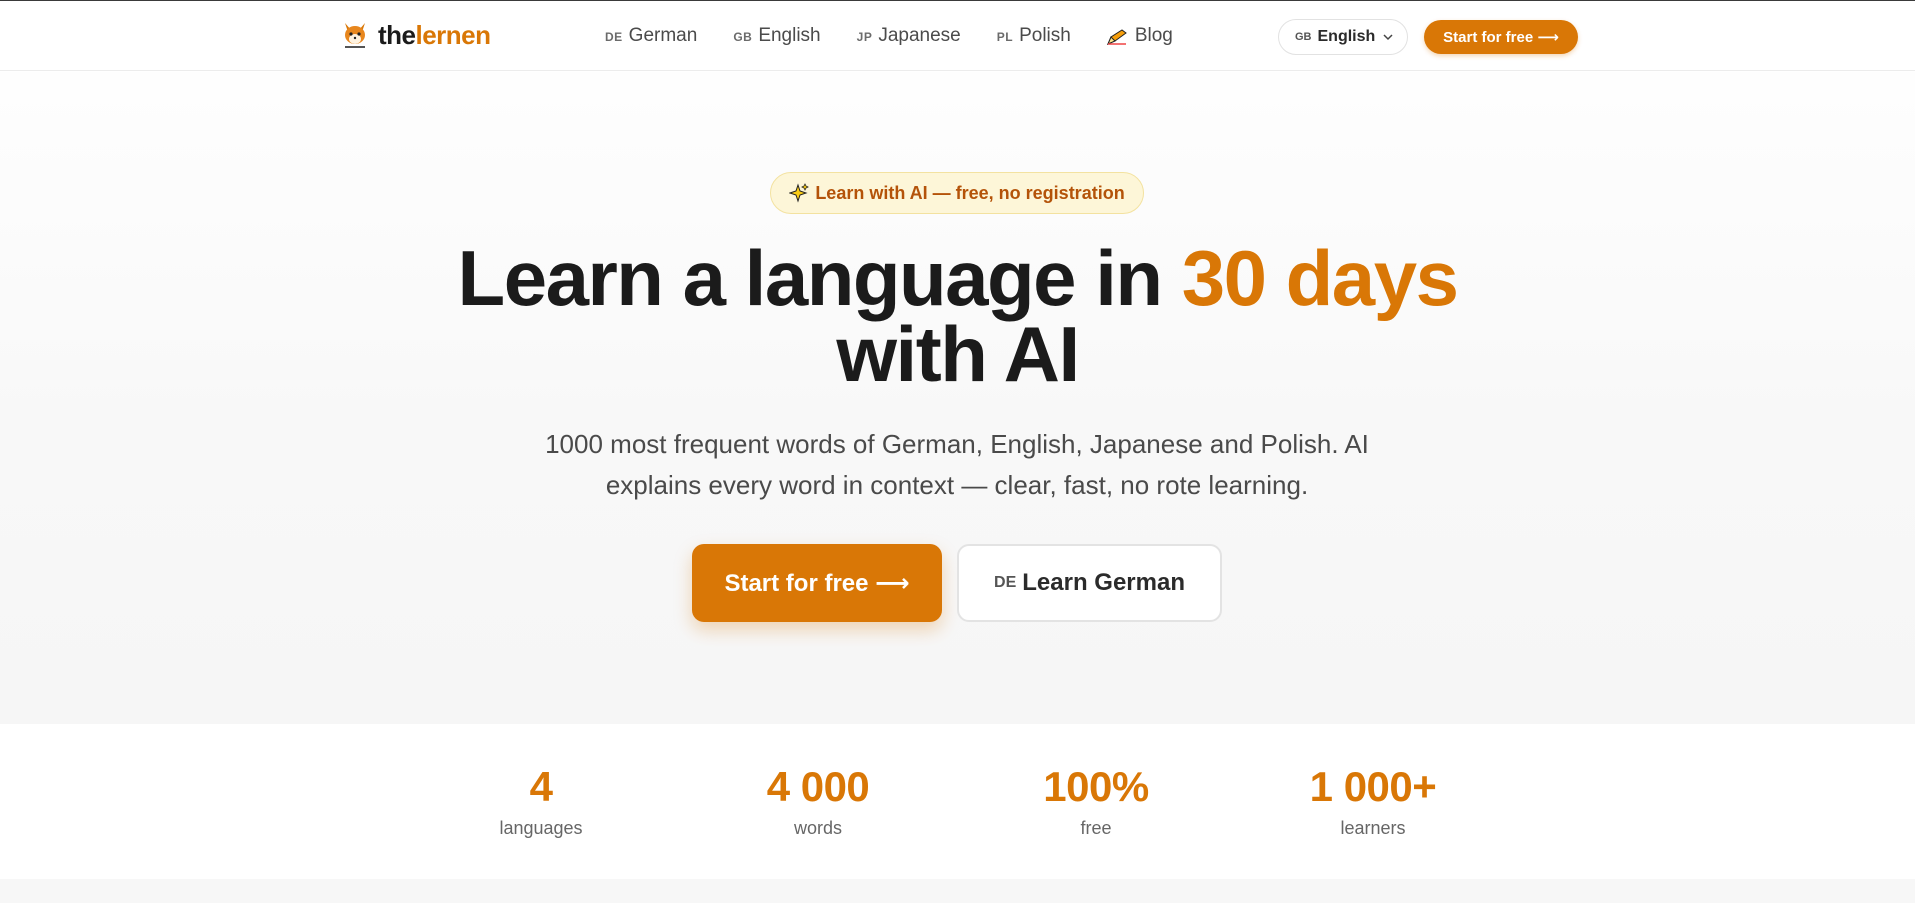  I want to click on stat-label: languages, so click(541, 828).